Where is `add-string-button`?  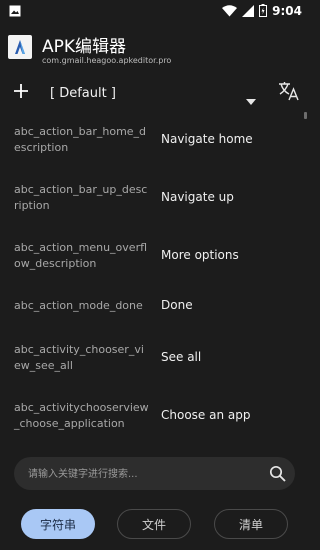 add-string-button is located at coordinates (21, 93).